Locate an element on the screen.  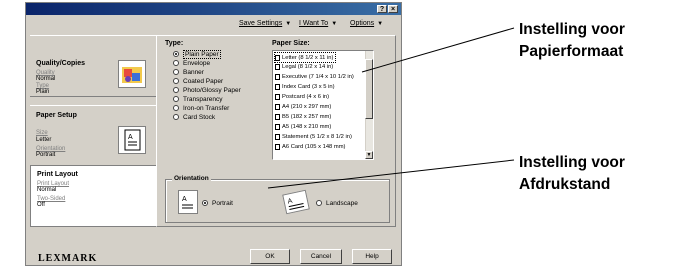
paper-size-annotation-line1: Instelling voor is located at coordinates (572, 29).